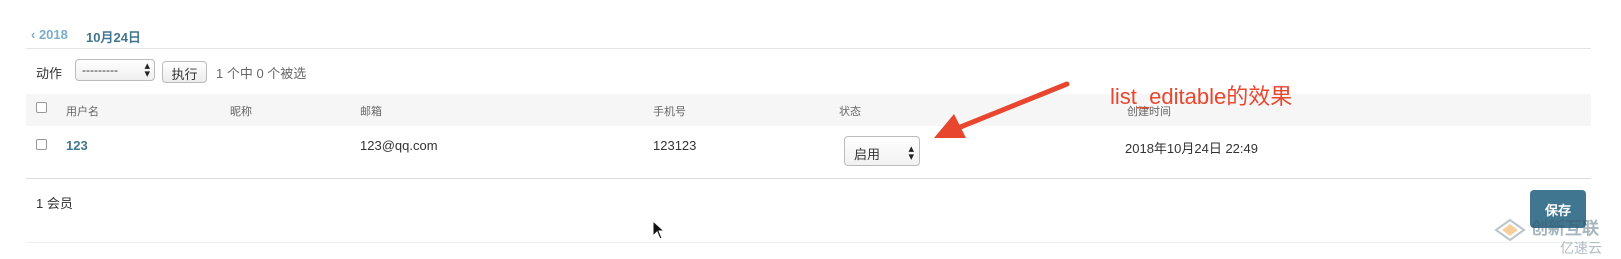  What do you see at coordinates (1002, 109) in the screenshot?
I see `annotation-arrow-icon` at bounding box center [1002, 109].